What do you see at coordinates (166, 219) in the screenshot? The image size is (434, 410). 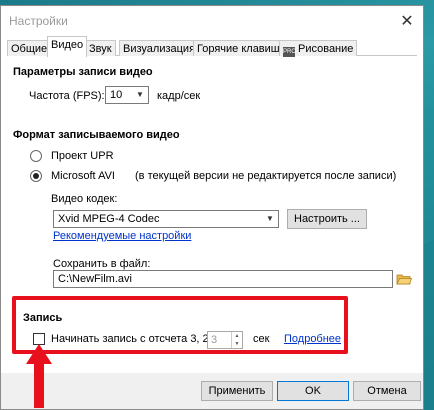 I see `codec-select: Xvid MPEG-4 Codec ▼` at bounding box center [166, 219].